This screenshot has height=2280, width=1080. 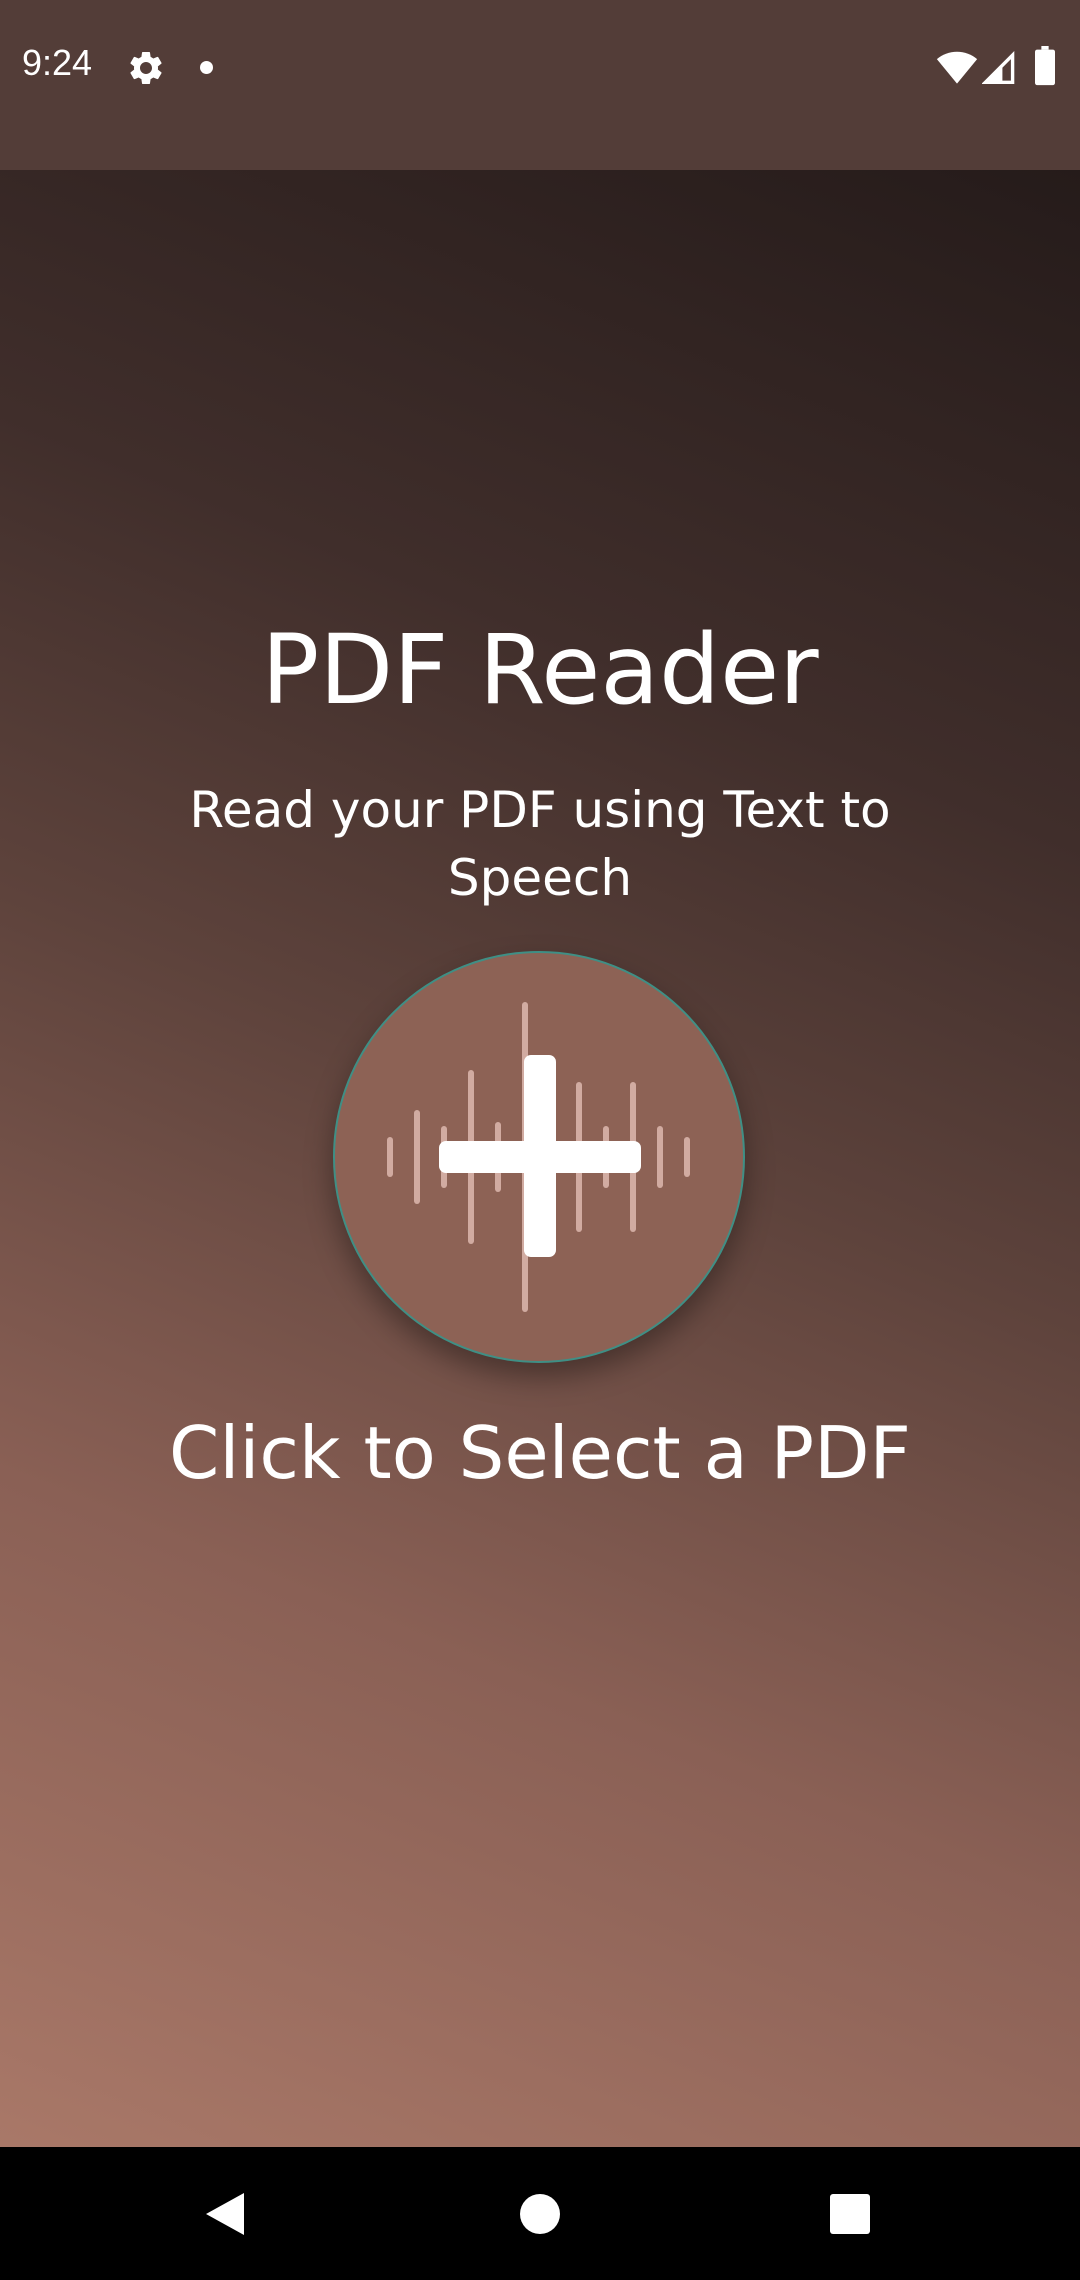 I want to click on recents-icon, so click(x=850, y=2213).